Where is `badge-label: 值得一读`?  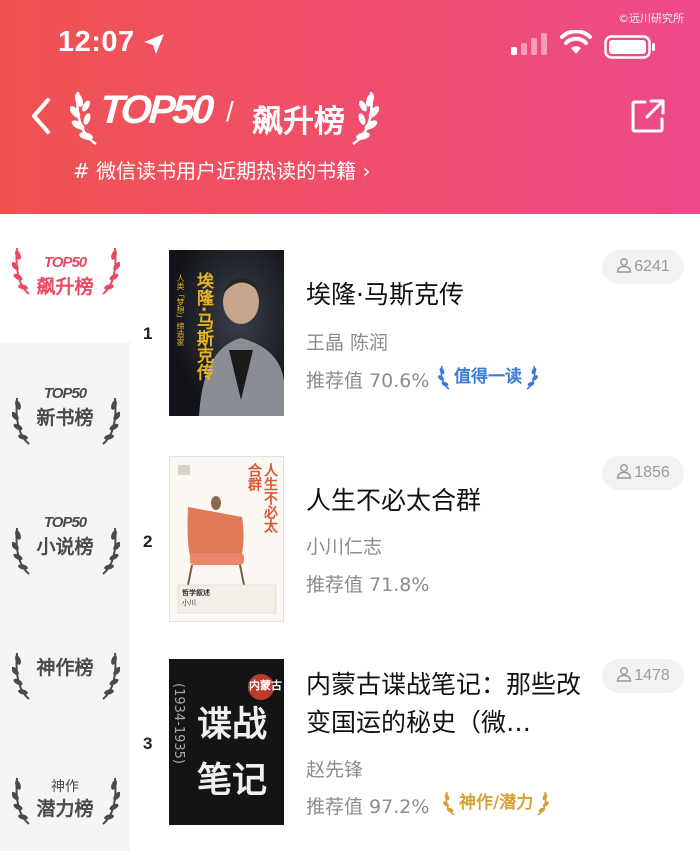 badge-label: 值得一读 is located at coordinates (488, 377).